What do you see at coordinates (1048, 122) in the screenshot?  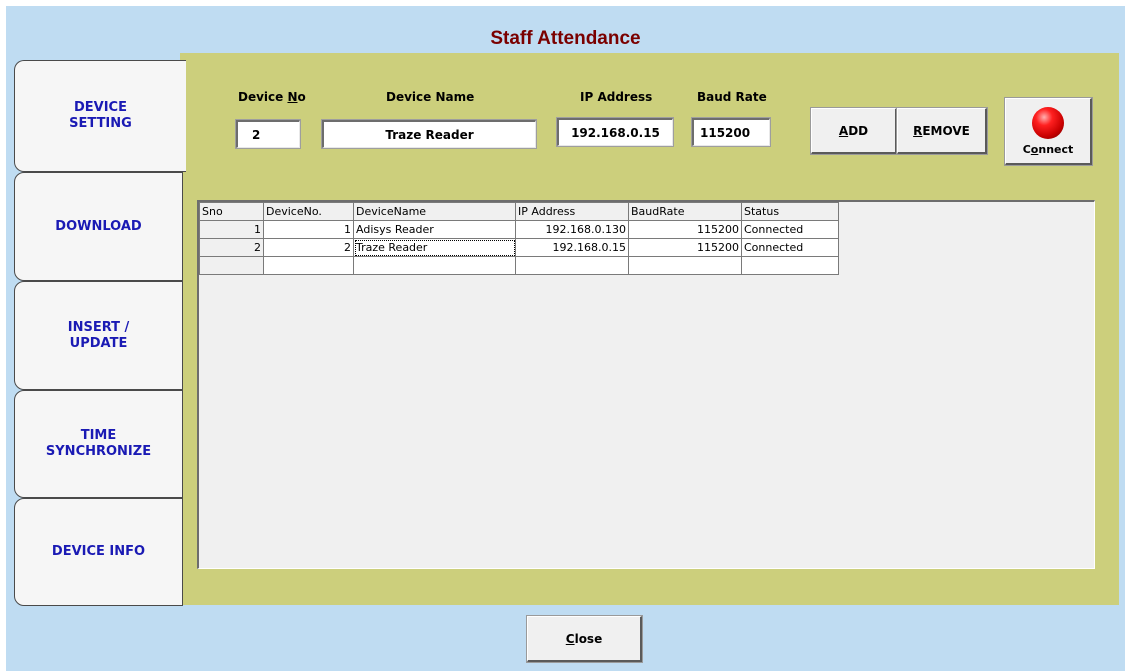 I see `red-status-orb-icon` at bounding box center [1048, 122].